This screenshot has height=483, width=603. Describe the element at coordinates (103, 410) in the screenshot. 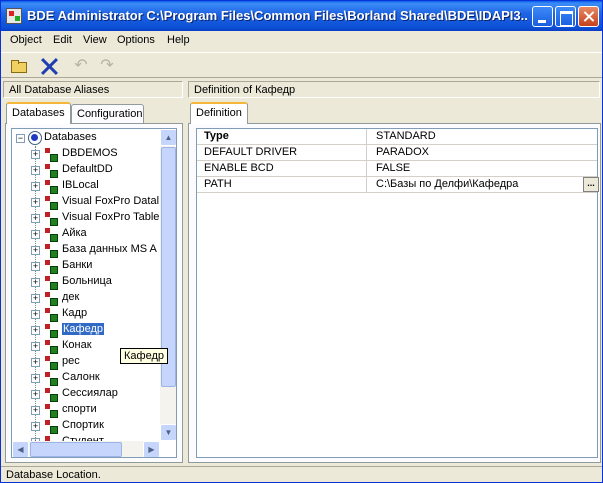

I see `tree-item-sporti: + спорти` at that location.